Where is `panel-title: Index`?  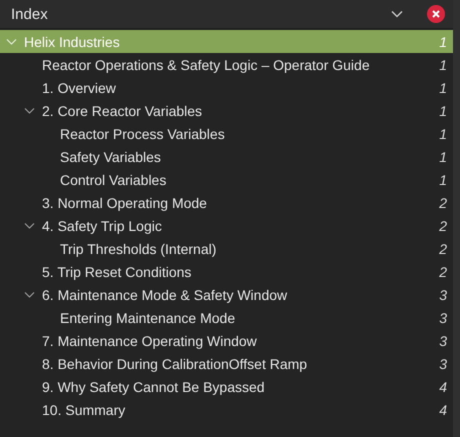
panel-title: Index is located at coordinates (30, 14).